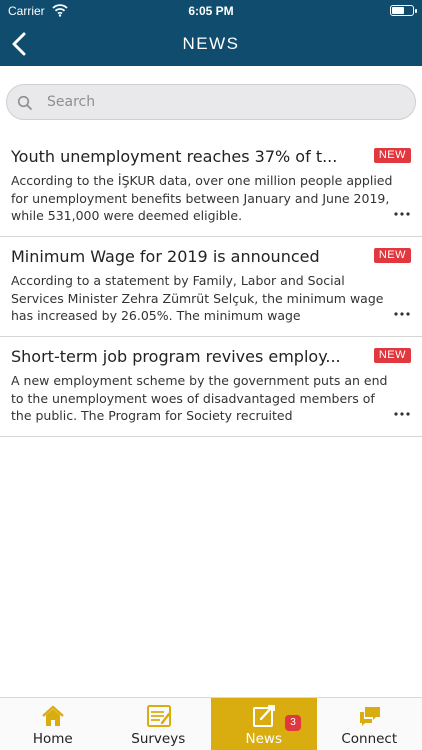  I want to click on page-title: NEWS, so click(211, 43).